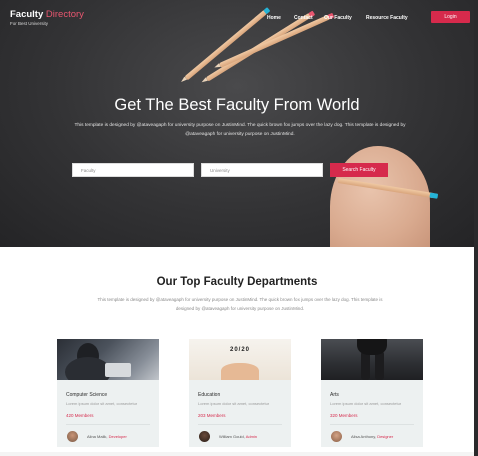  I want to click on window-edge, so click(476, 228).